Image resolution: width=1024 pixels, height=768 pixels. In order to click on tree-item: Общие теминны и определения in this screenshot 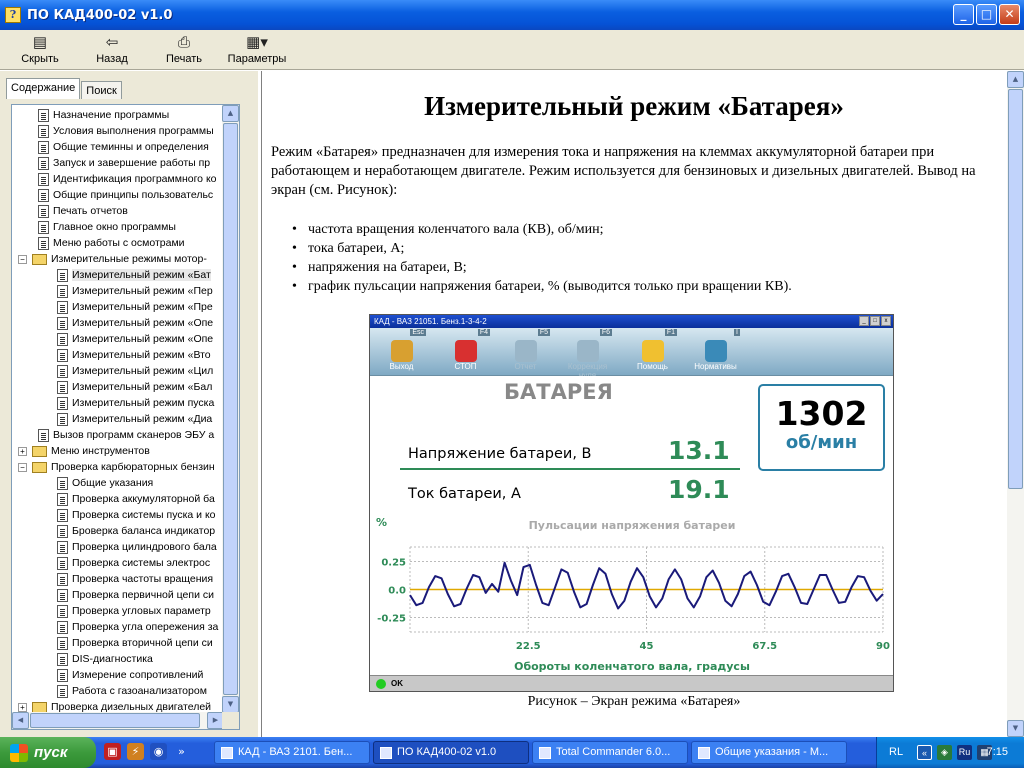, I will do `click(123, 147)`.